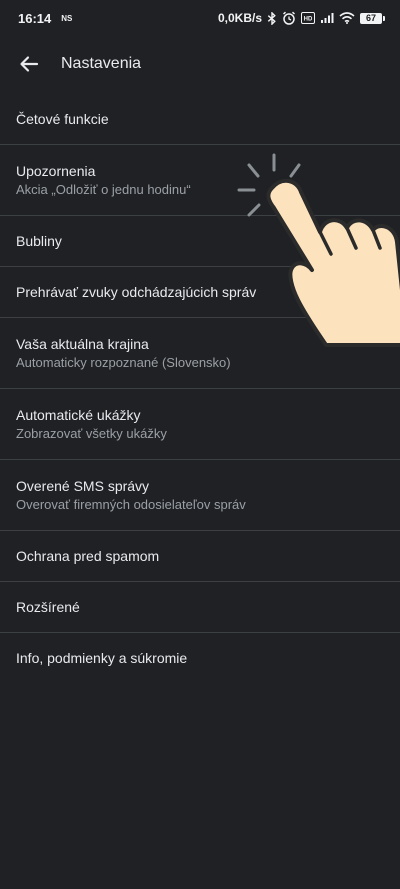 Image resolution: width=400 pixels, height=889 pixels. What do you see at coordinates (62, 118) in the screenshot?
I see `setting-label: Četové funkcie` at bounding box center [62, 118].